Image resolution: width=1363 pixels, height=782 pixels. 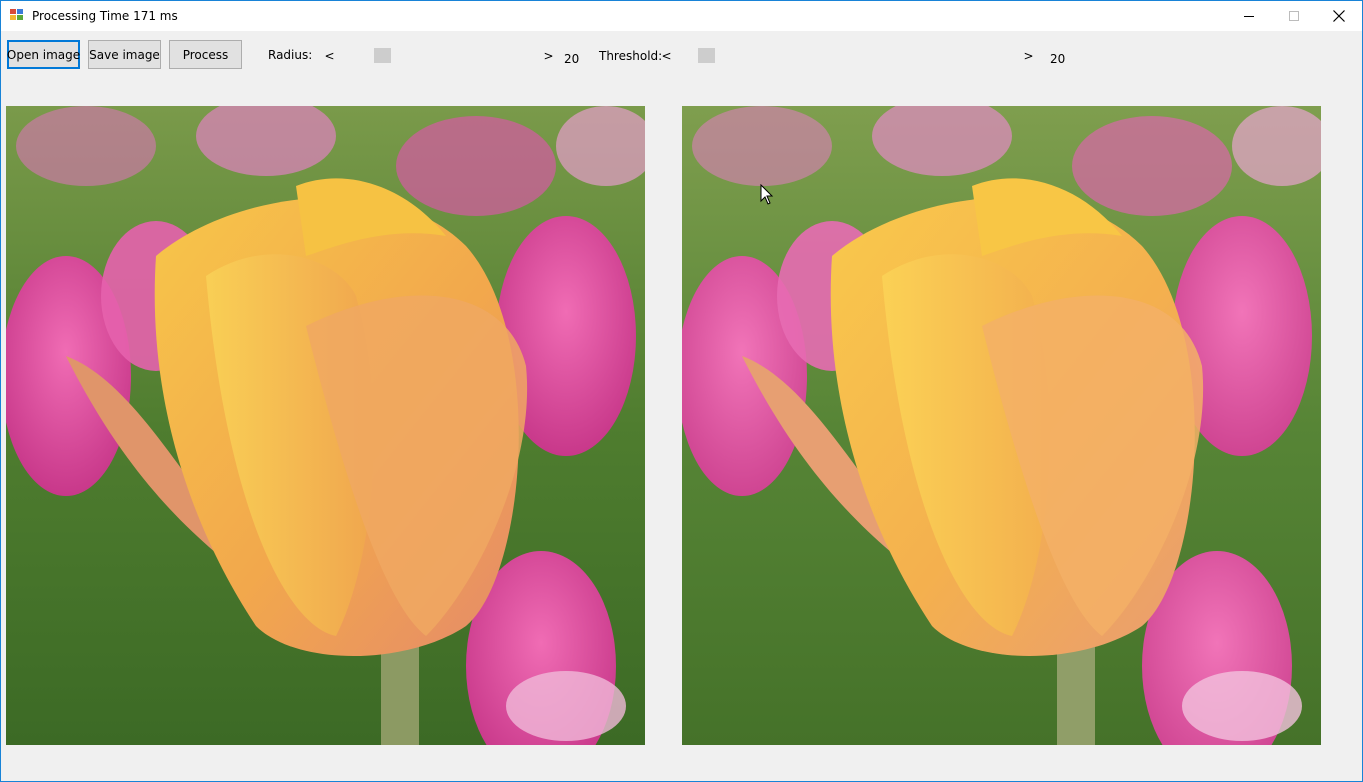 I want to click on threshold-track, so click(x=847, y=56).